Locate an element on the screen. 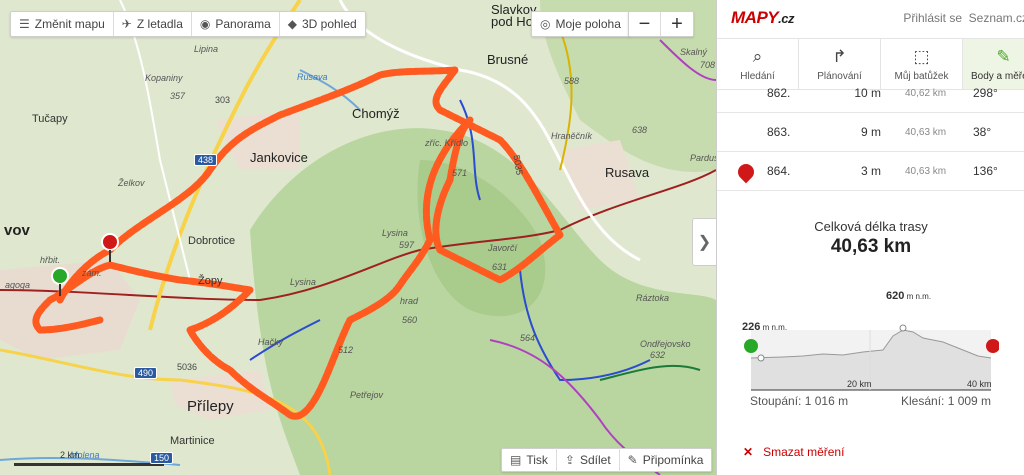  print-button: ▤ Tisk is located at coordinates (529, 460).